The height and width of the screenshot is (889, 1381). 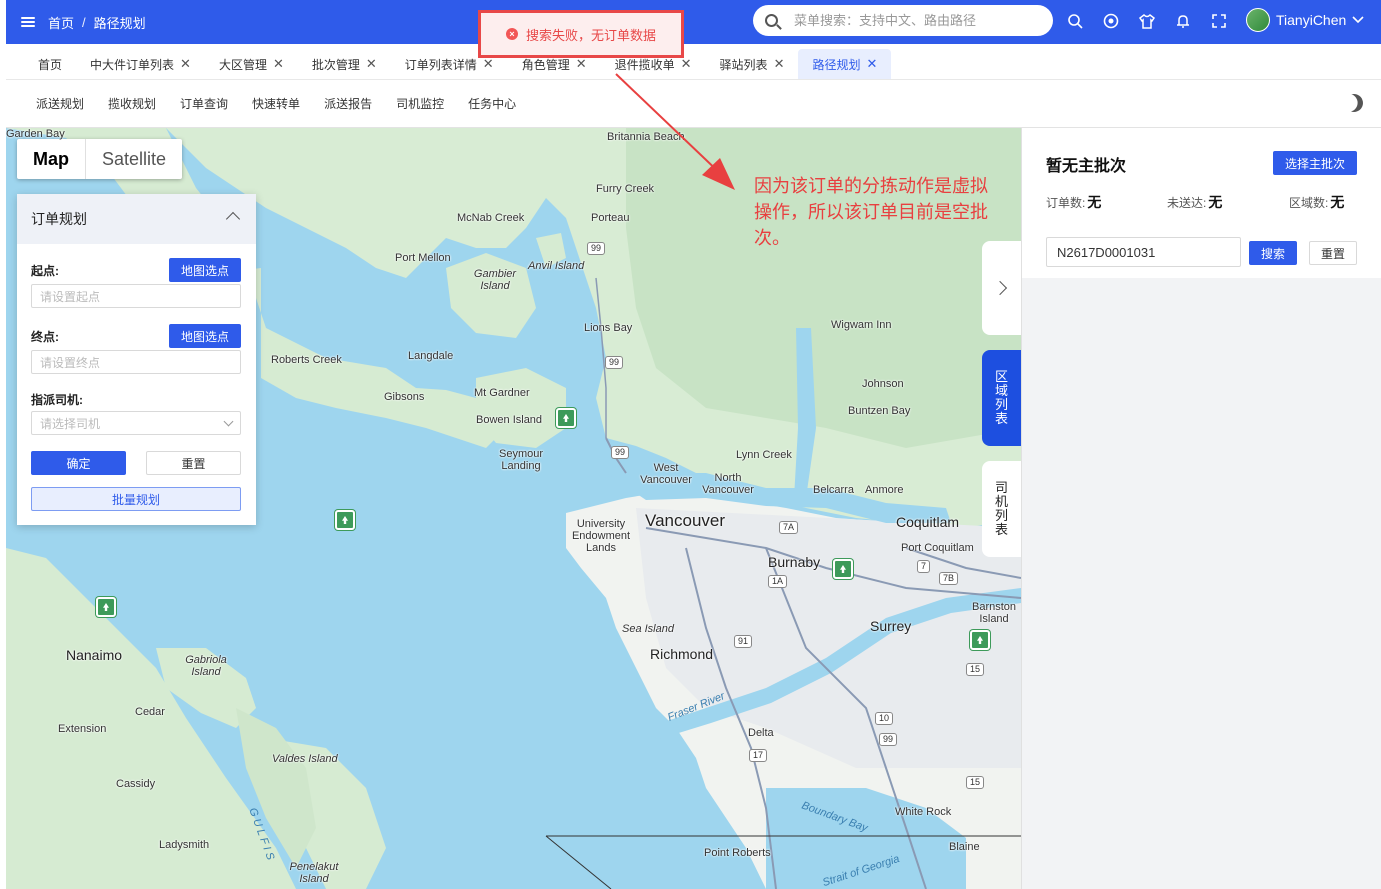 What do you see at coordinates (136, 423) in the screenshot?
I see `driver-select: 请选择司机` at bounding box center [136, 423].